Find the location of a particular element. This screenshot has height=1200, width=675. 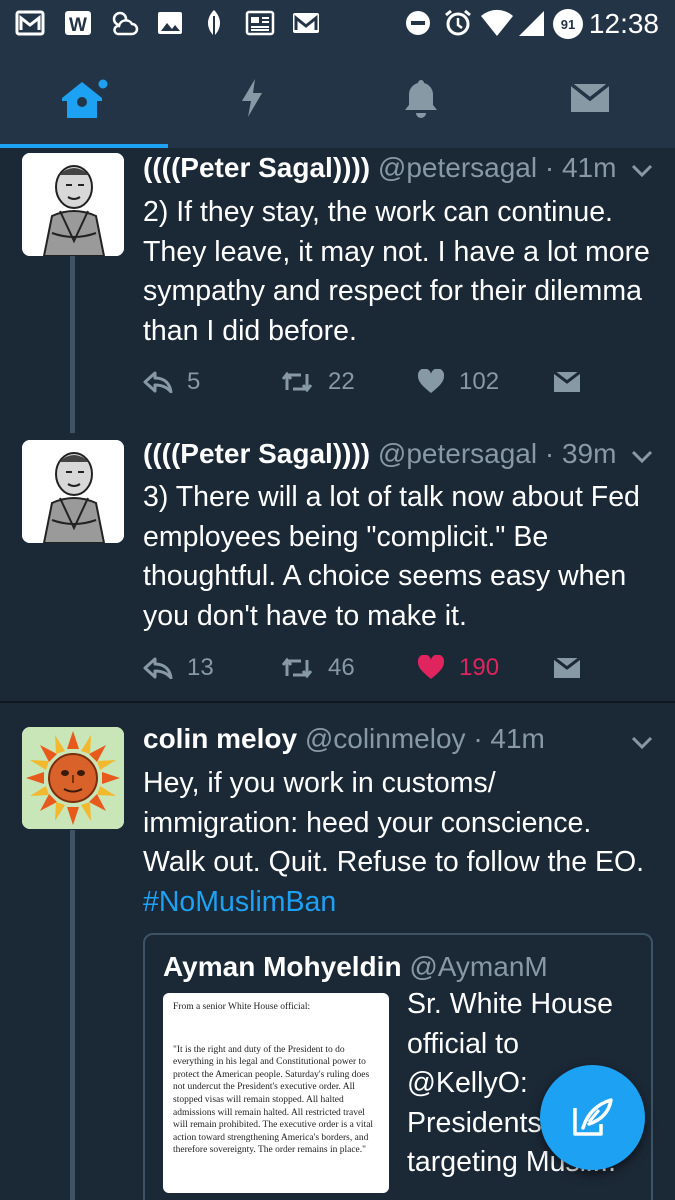

like-button: 102 is located at coordinates (458, 382).